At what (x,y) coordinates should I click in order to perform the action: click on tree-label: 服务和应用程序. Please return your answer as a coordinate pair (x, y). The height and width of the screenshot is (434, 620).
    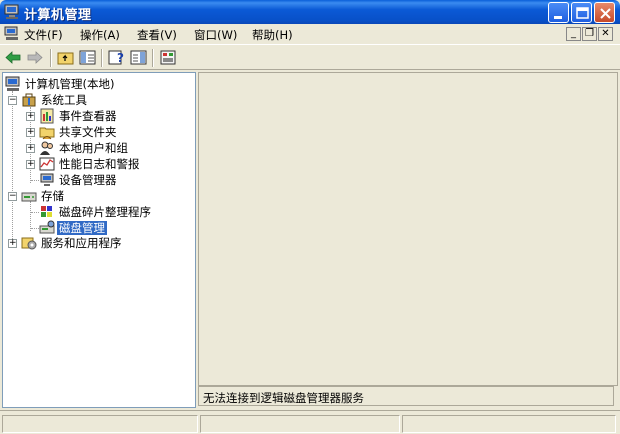
    Looking at the image, I should click on (81, 243).